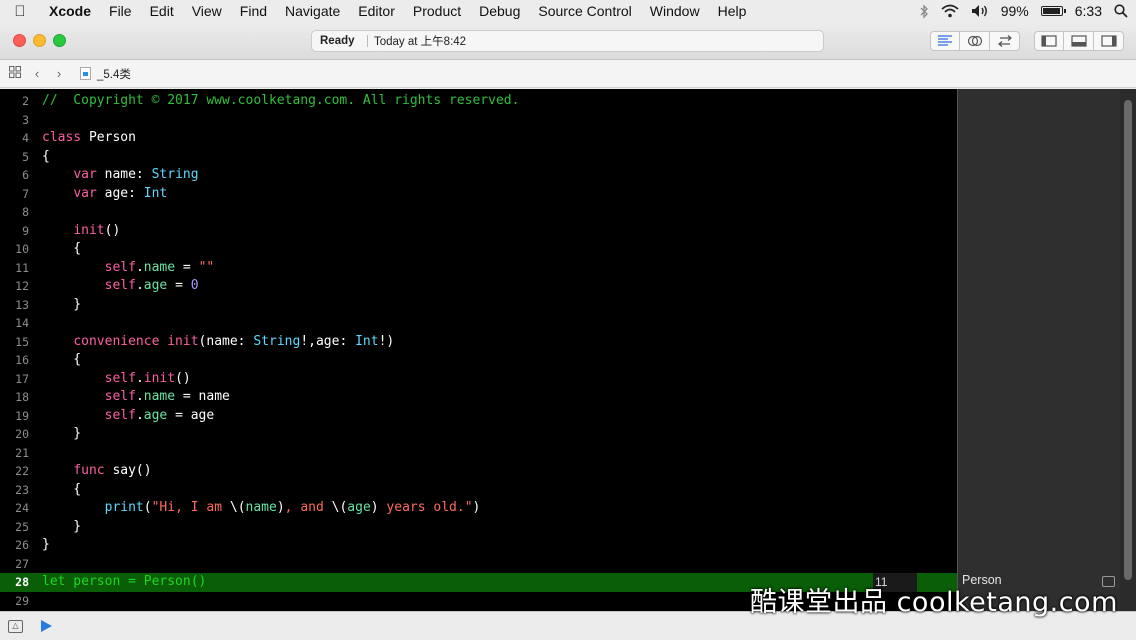 This screenshot has width=1136, height=640. I want to click on battery-icon, so click(1053, 11).